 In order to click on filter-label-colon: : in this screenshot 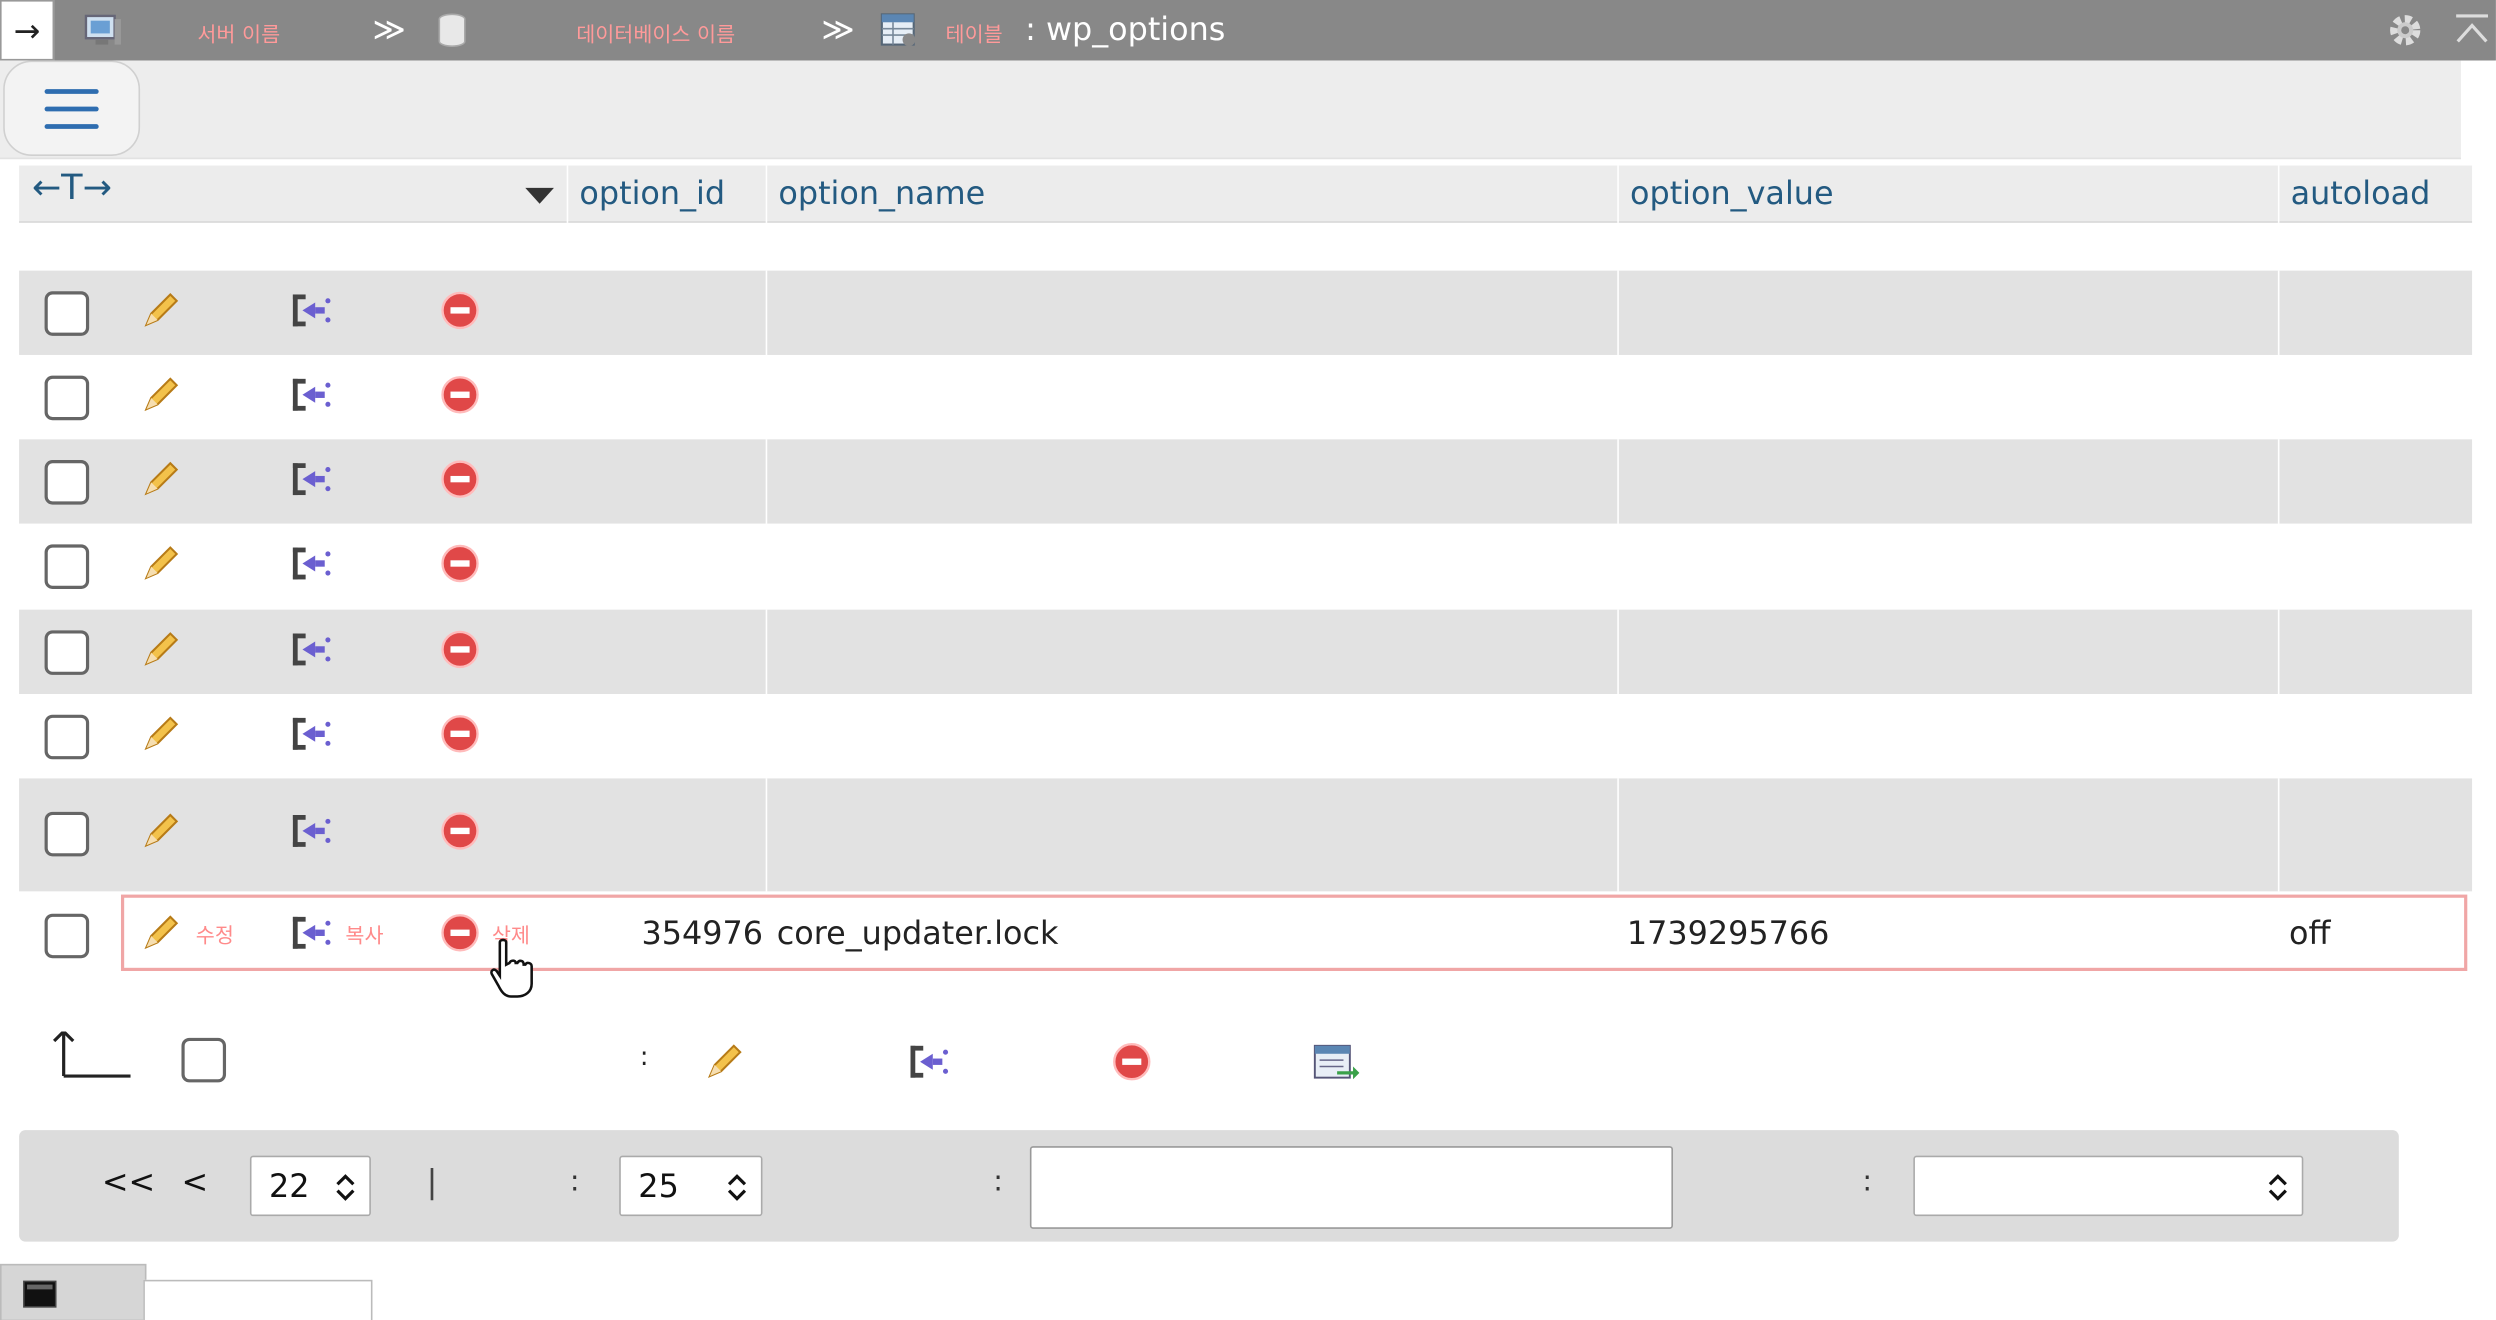, I will do `click(998, 1182)`.